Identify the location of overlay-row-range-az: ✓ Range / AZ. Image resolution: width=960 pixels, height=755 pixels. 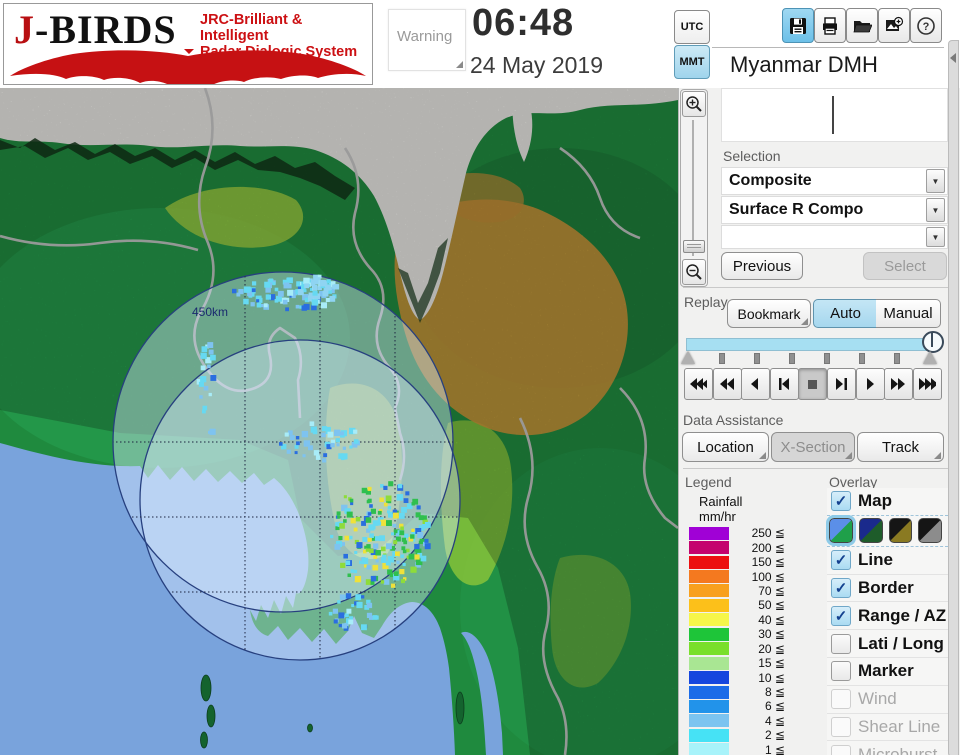
(887, 616).